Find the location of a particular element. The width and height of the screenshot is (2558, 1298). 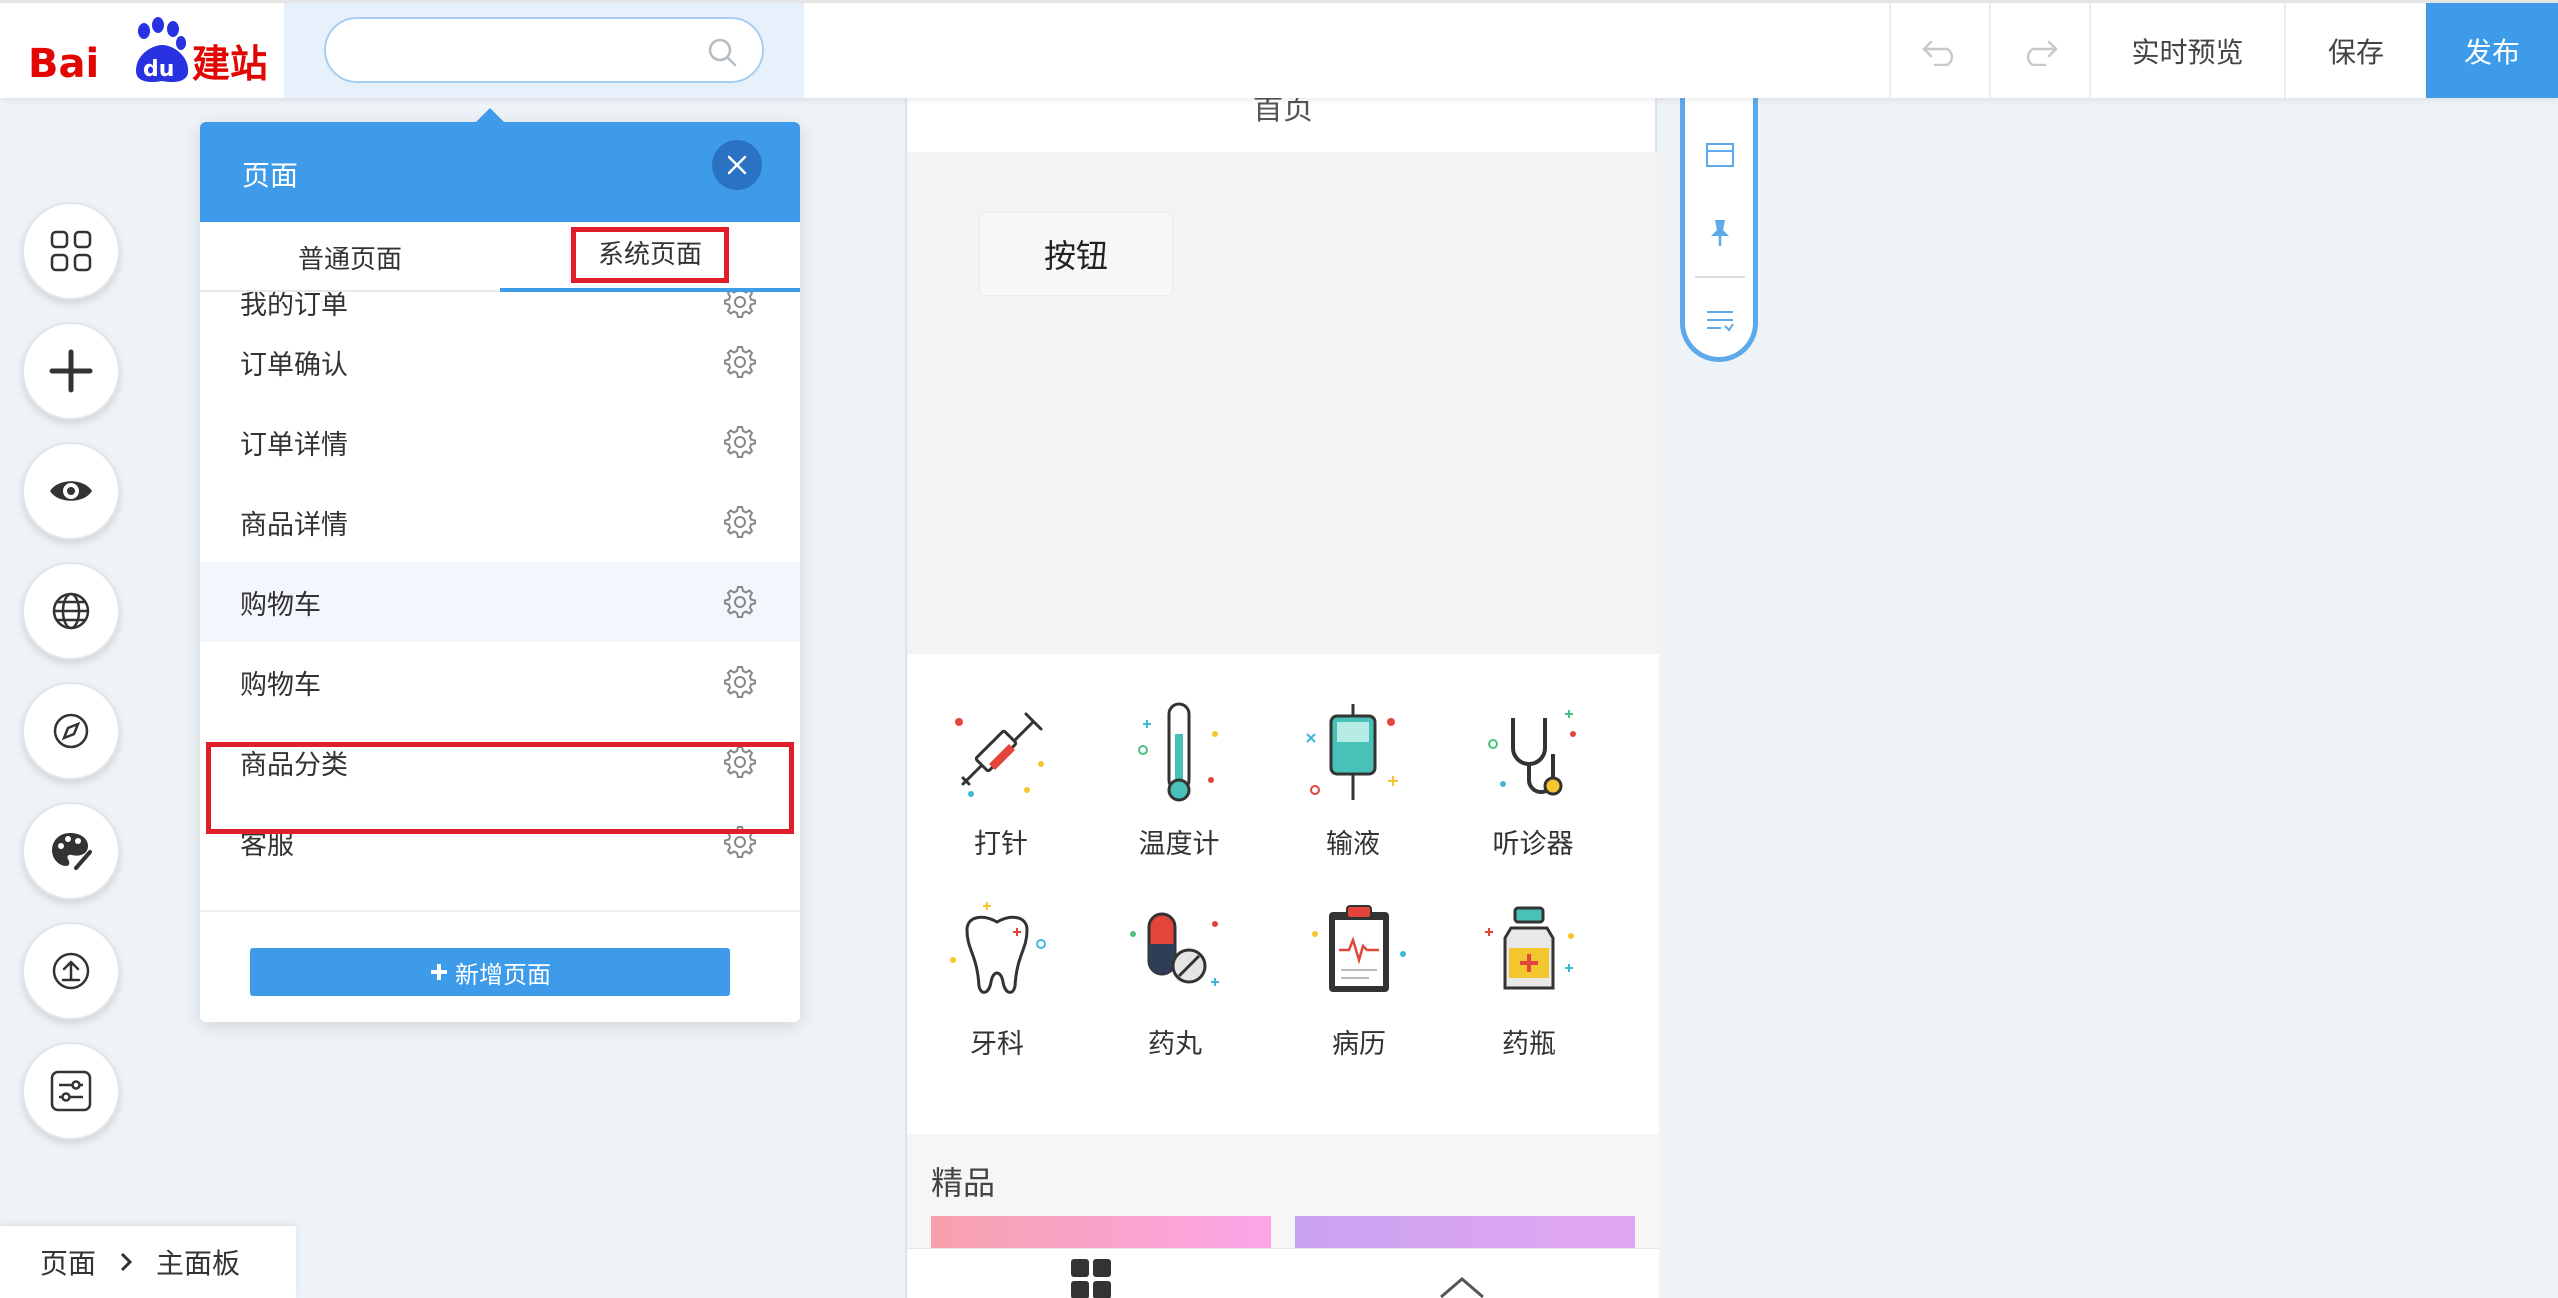

eye-icon is located at coordinates (71, 491).